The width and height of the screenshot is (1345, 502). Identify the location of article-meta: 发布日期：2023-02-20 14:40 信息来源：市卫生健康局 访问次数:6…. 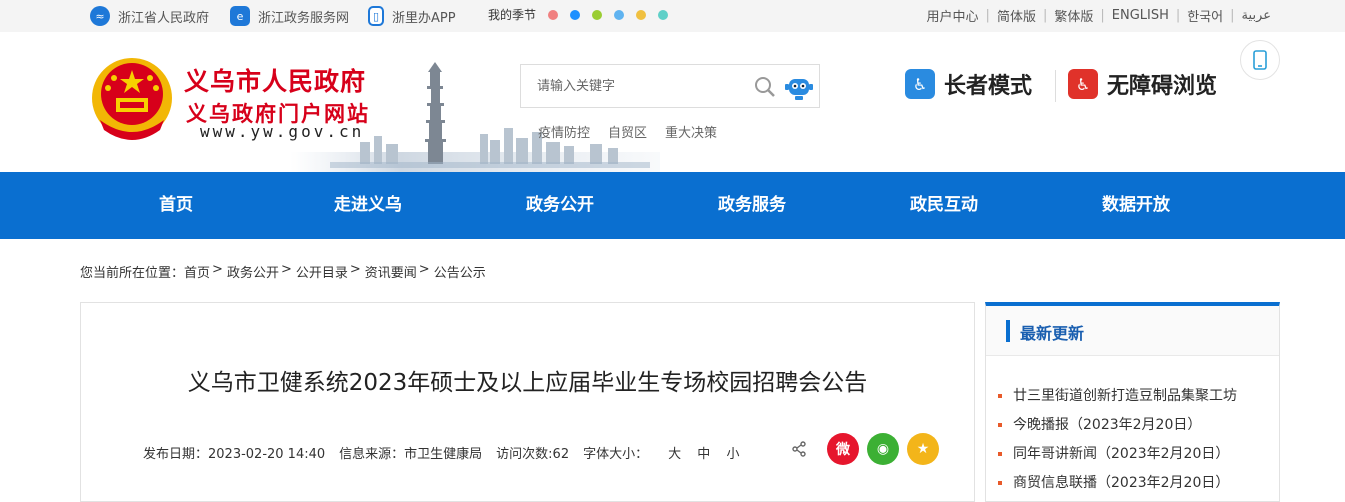
(441, 452).